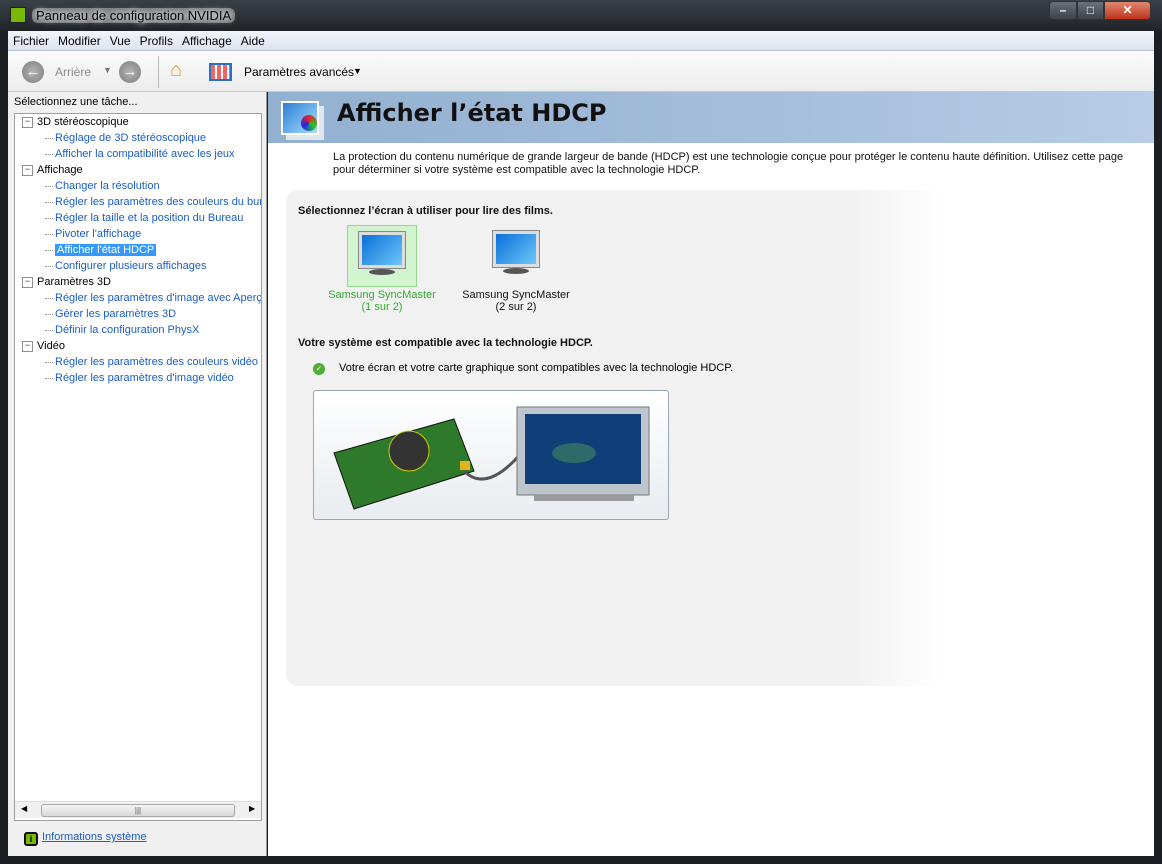 The image size is (1162, 864). I want to click on display-color-icon, so click(300, 118).